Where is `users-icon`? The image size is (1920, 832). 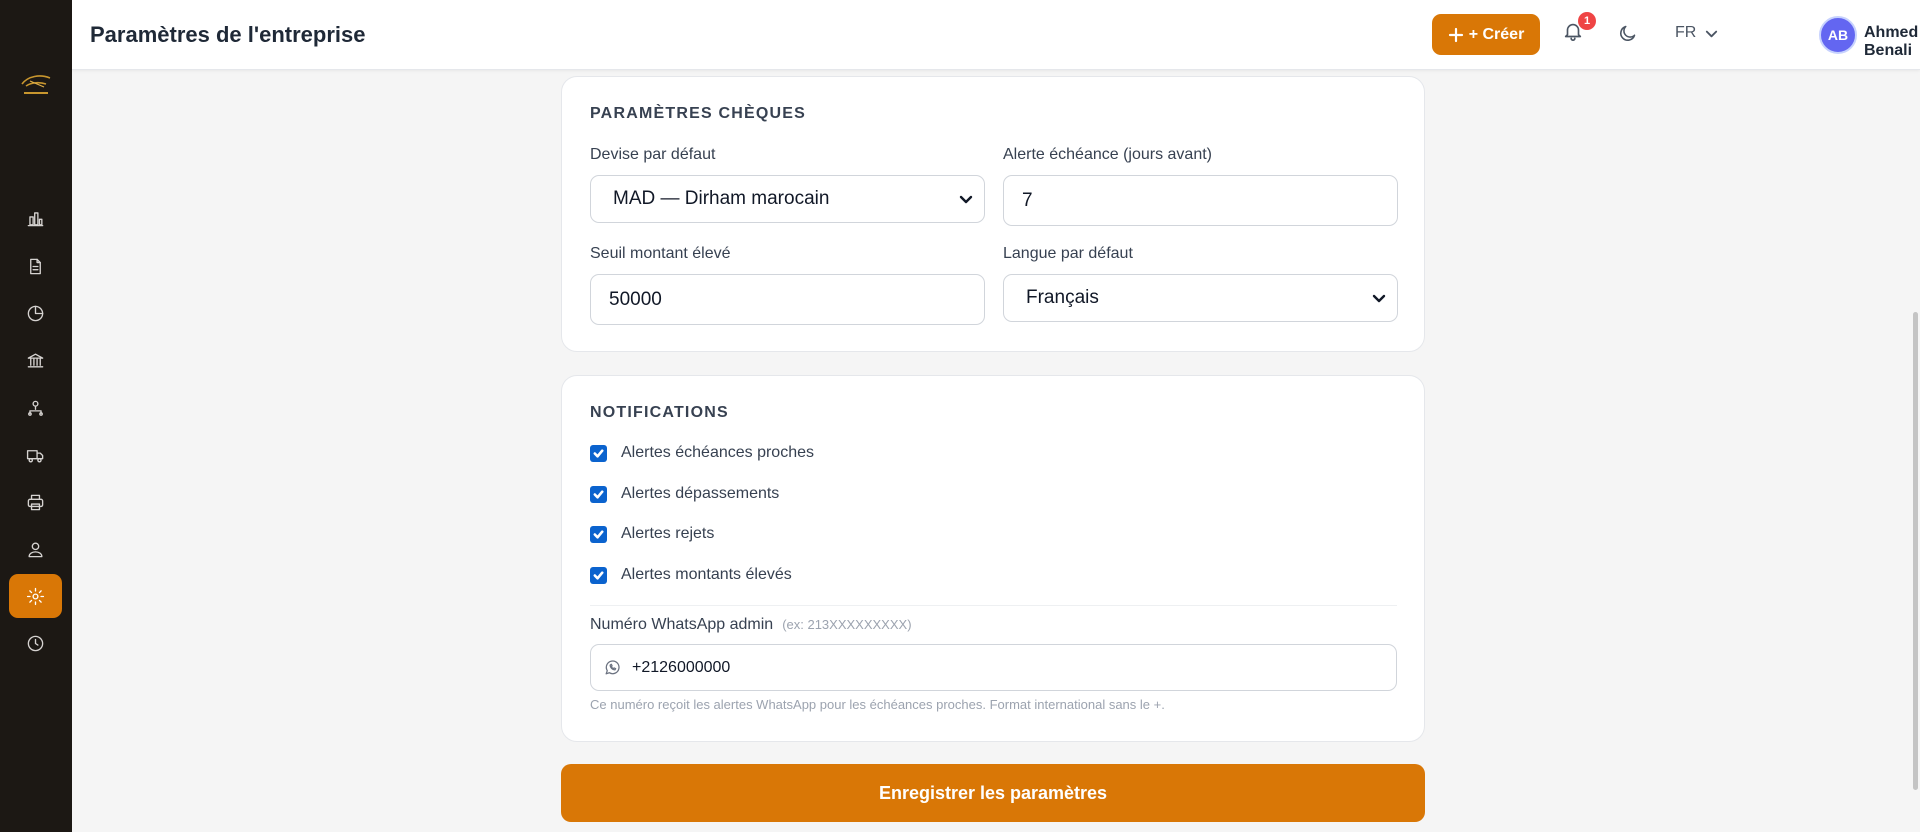
users-icon is located at coordinates (35, 549).